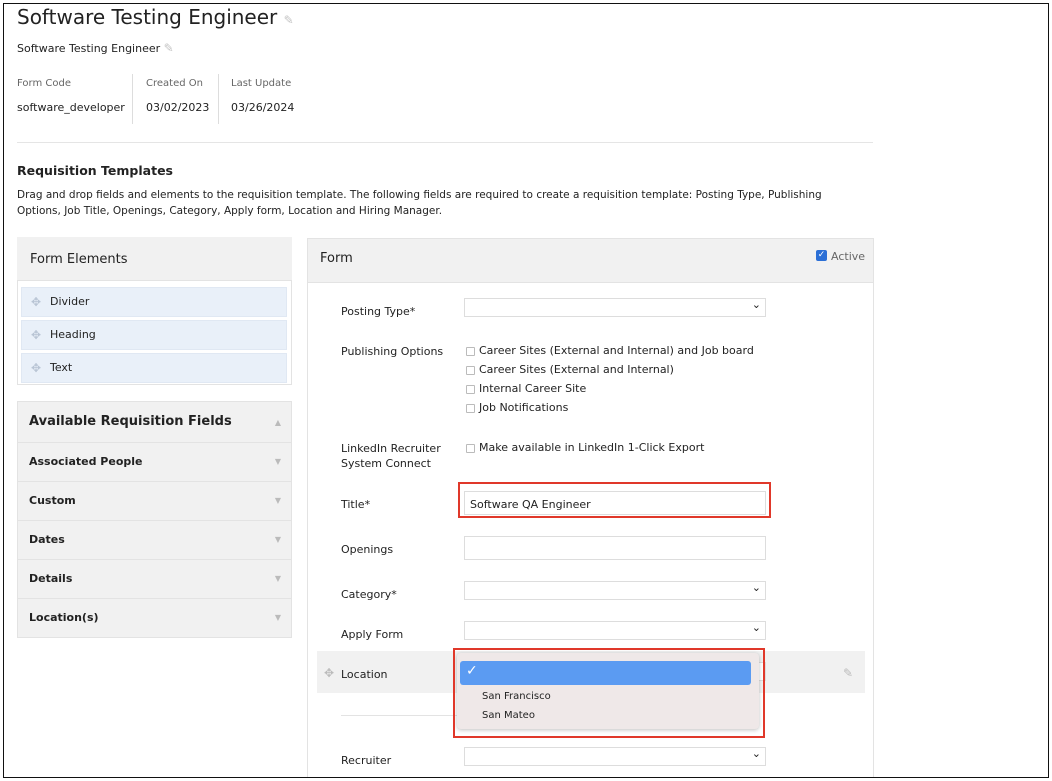 This screenshot has width=1052, height=781. What do you see at coordinates (366, 760) in the screenshot?
I see `recruiter-label: Recruiter` at bounding box center [366, 760].